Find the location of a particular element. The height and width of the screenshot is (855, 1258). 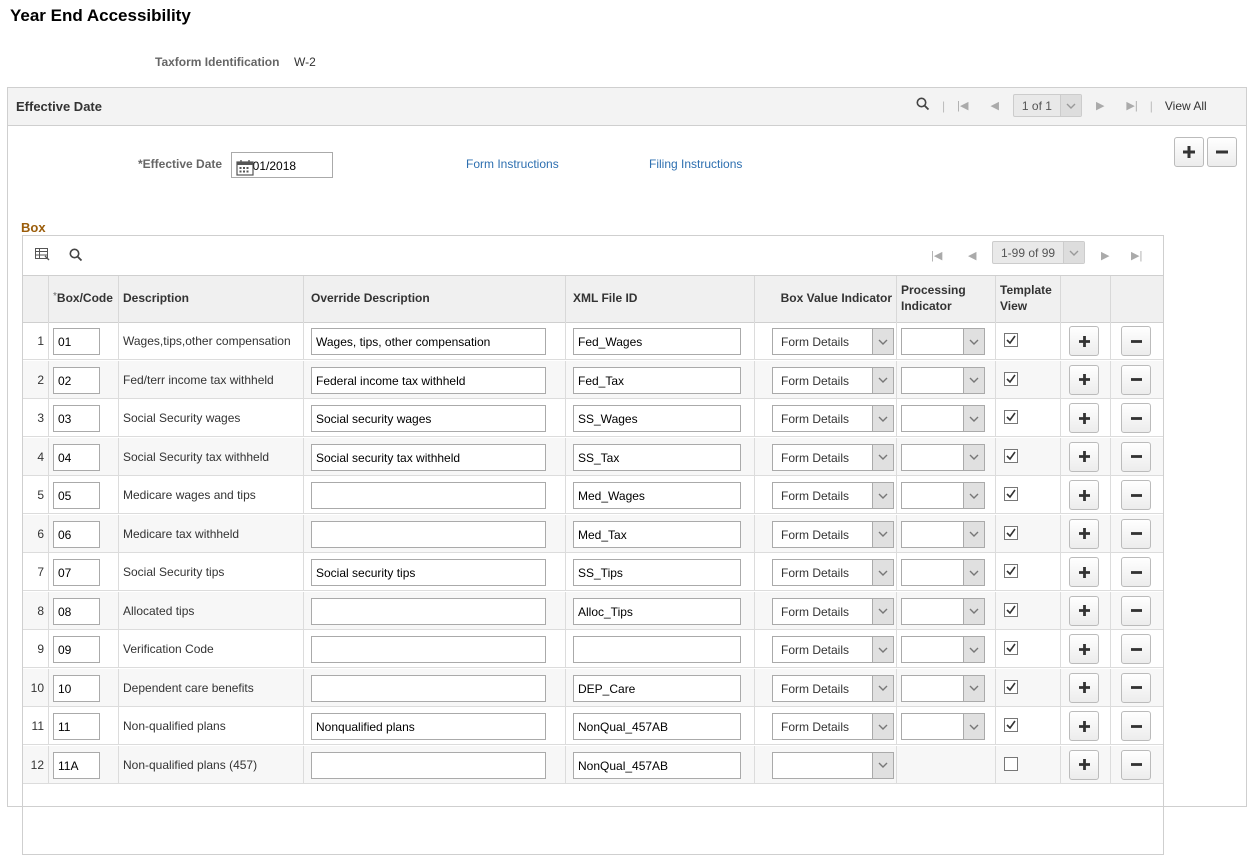

box-code-input: 10 is located at coordinates (76, 688).